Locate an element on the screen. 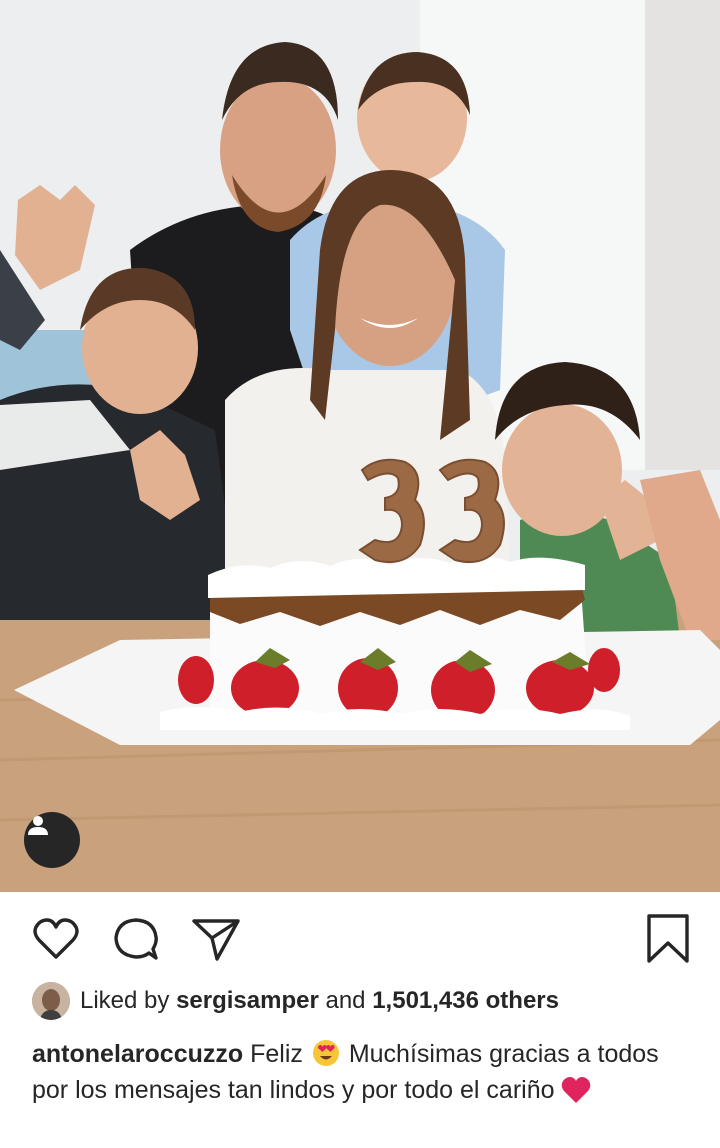  heart-eyes-emoji-icon is located at coordinates (326, 1053).